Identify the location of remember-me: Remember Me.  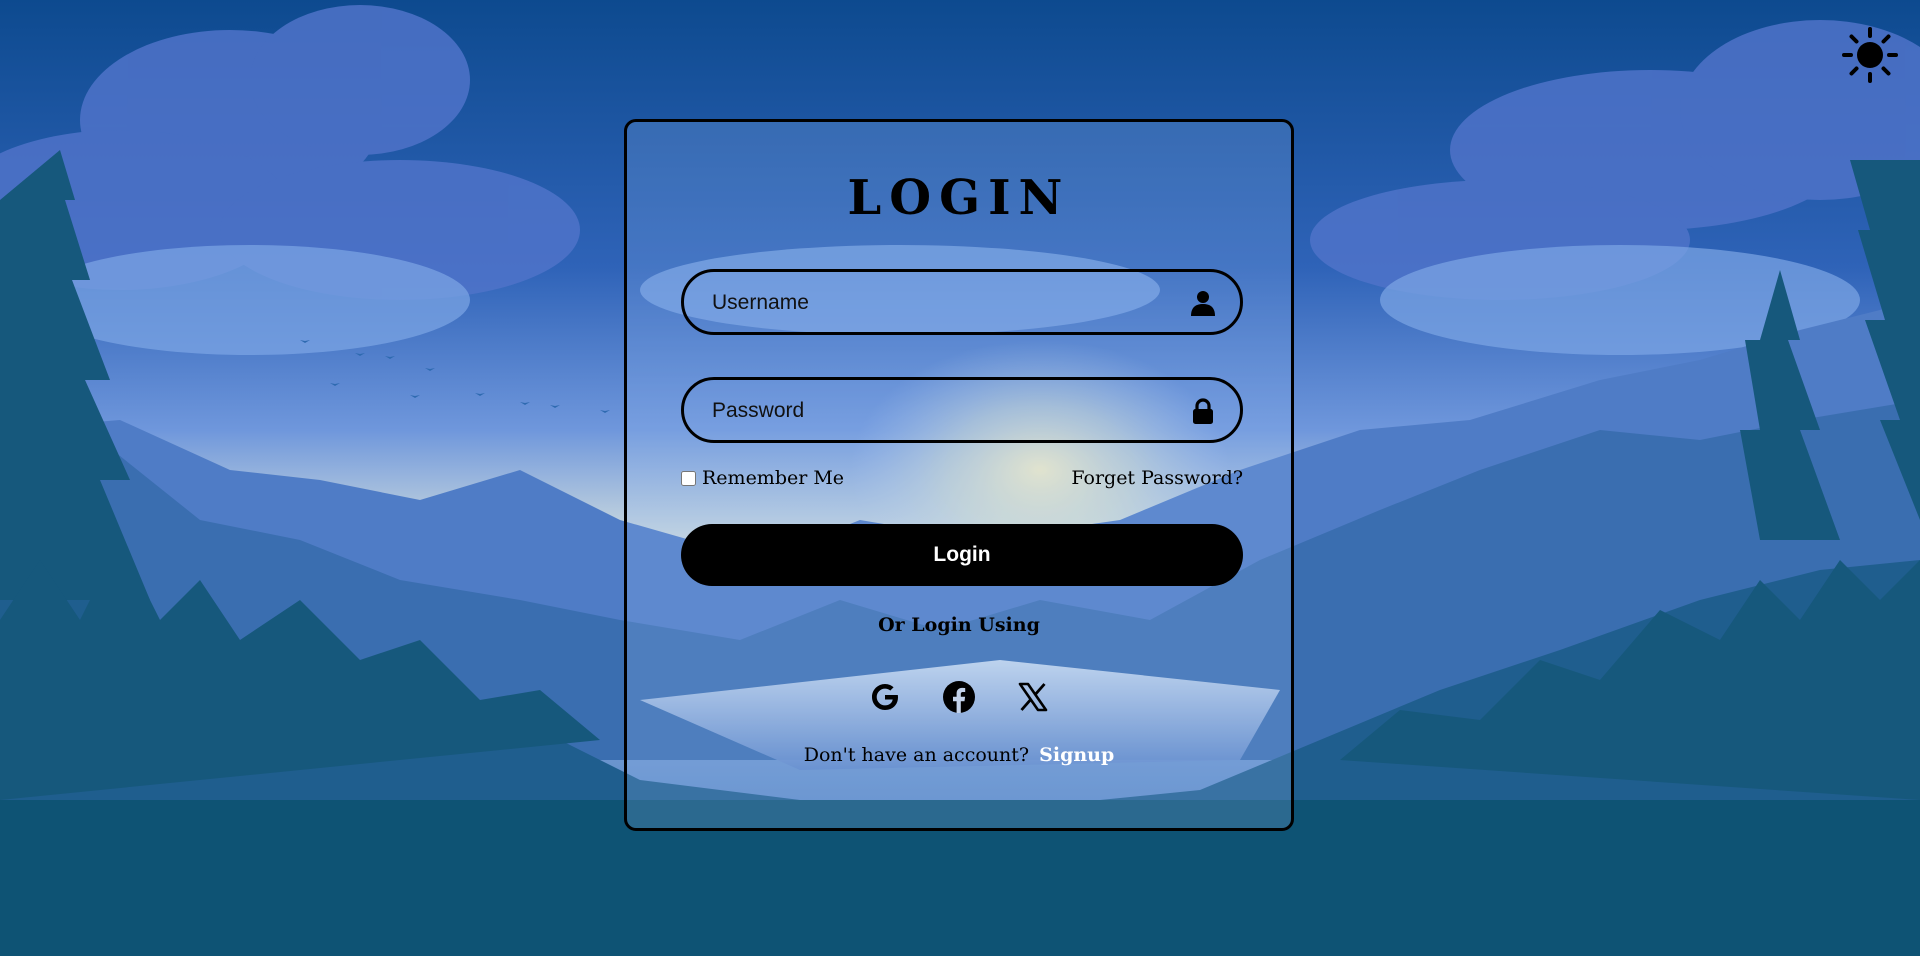
(762, 478).